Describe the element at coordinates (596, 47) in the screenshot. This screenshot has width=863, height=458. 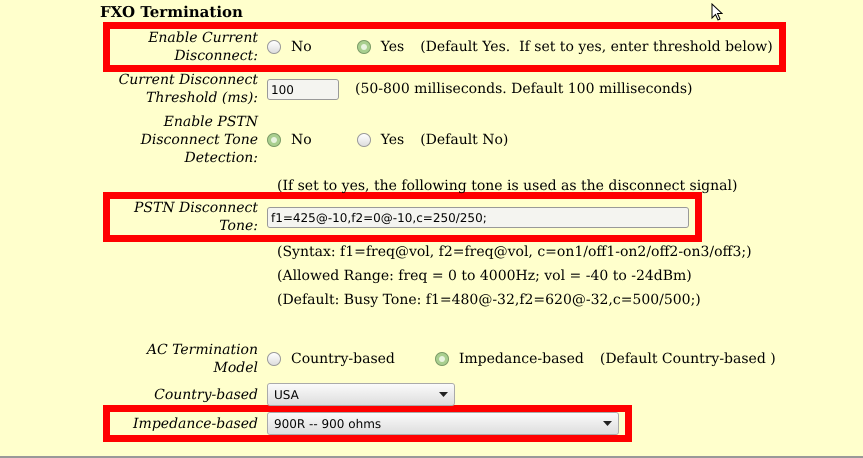
I see `hint-text: (Default Yes. If set to yes, enter threshold below)` at that location.